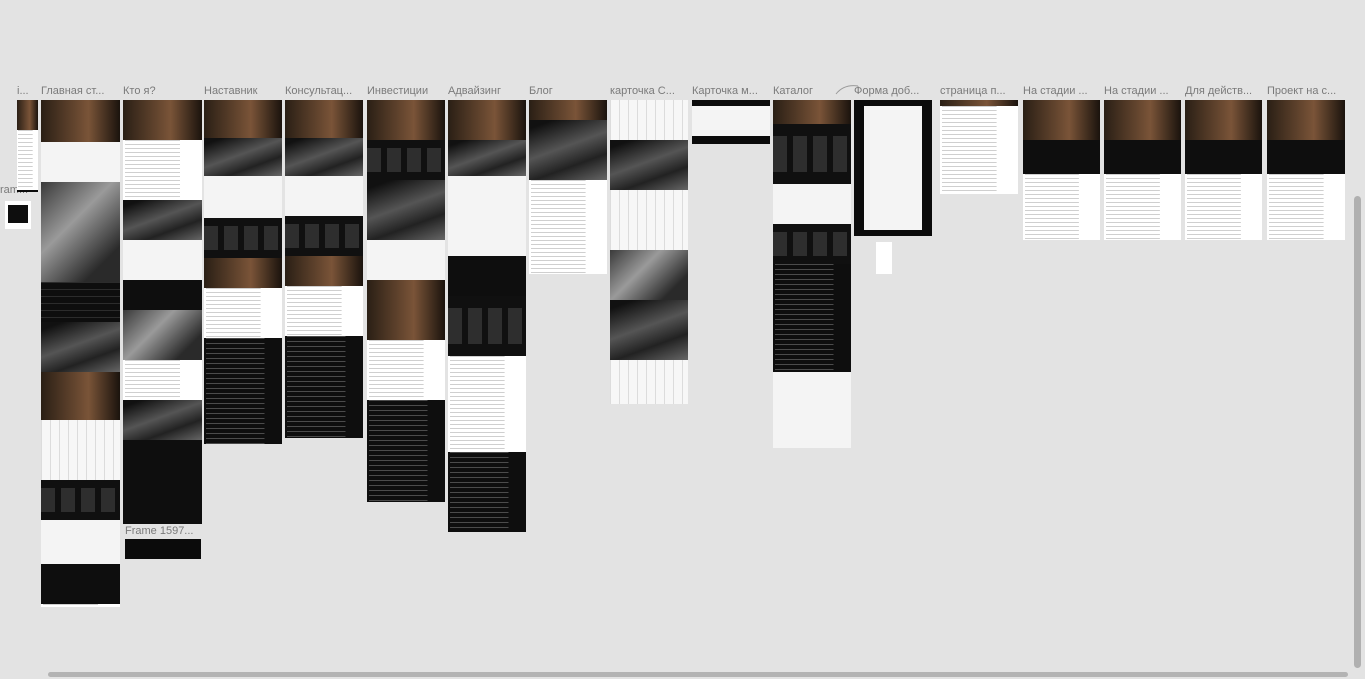  Describe the element at coordinates (1306, 170) in the screenshot. I see `frame-thumbnail-proekt-na-s` at that location.